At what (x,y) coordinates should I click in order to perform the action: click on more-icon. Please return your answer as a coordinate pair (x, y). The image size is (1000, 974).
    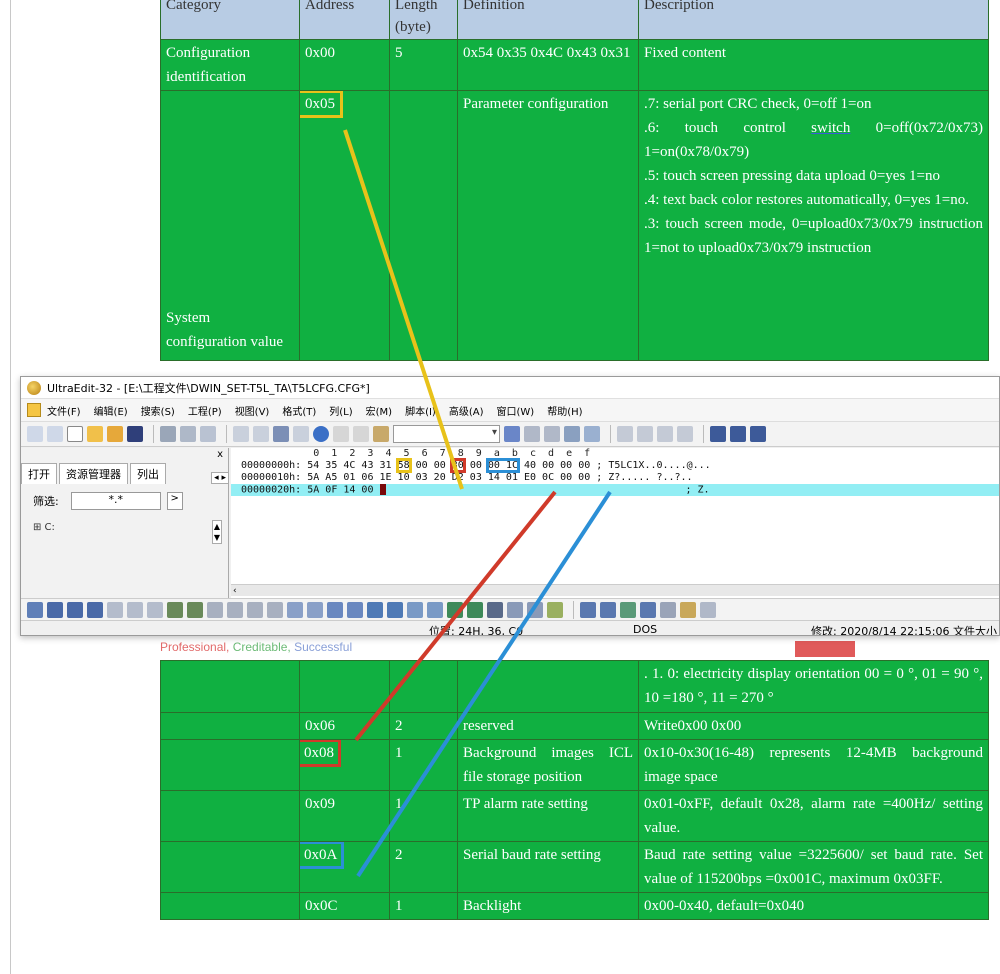
    Looking at the image, I should click on (708, 609).